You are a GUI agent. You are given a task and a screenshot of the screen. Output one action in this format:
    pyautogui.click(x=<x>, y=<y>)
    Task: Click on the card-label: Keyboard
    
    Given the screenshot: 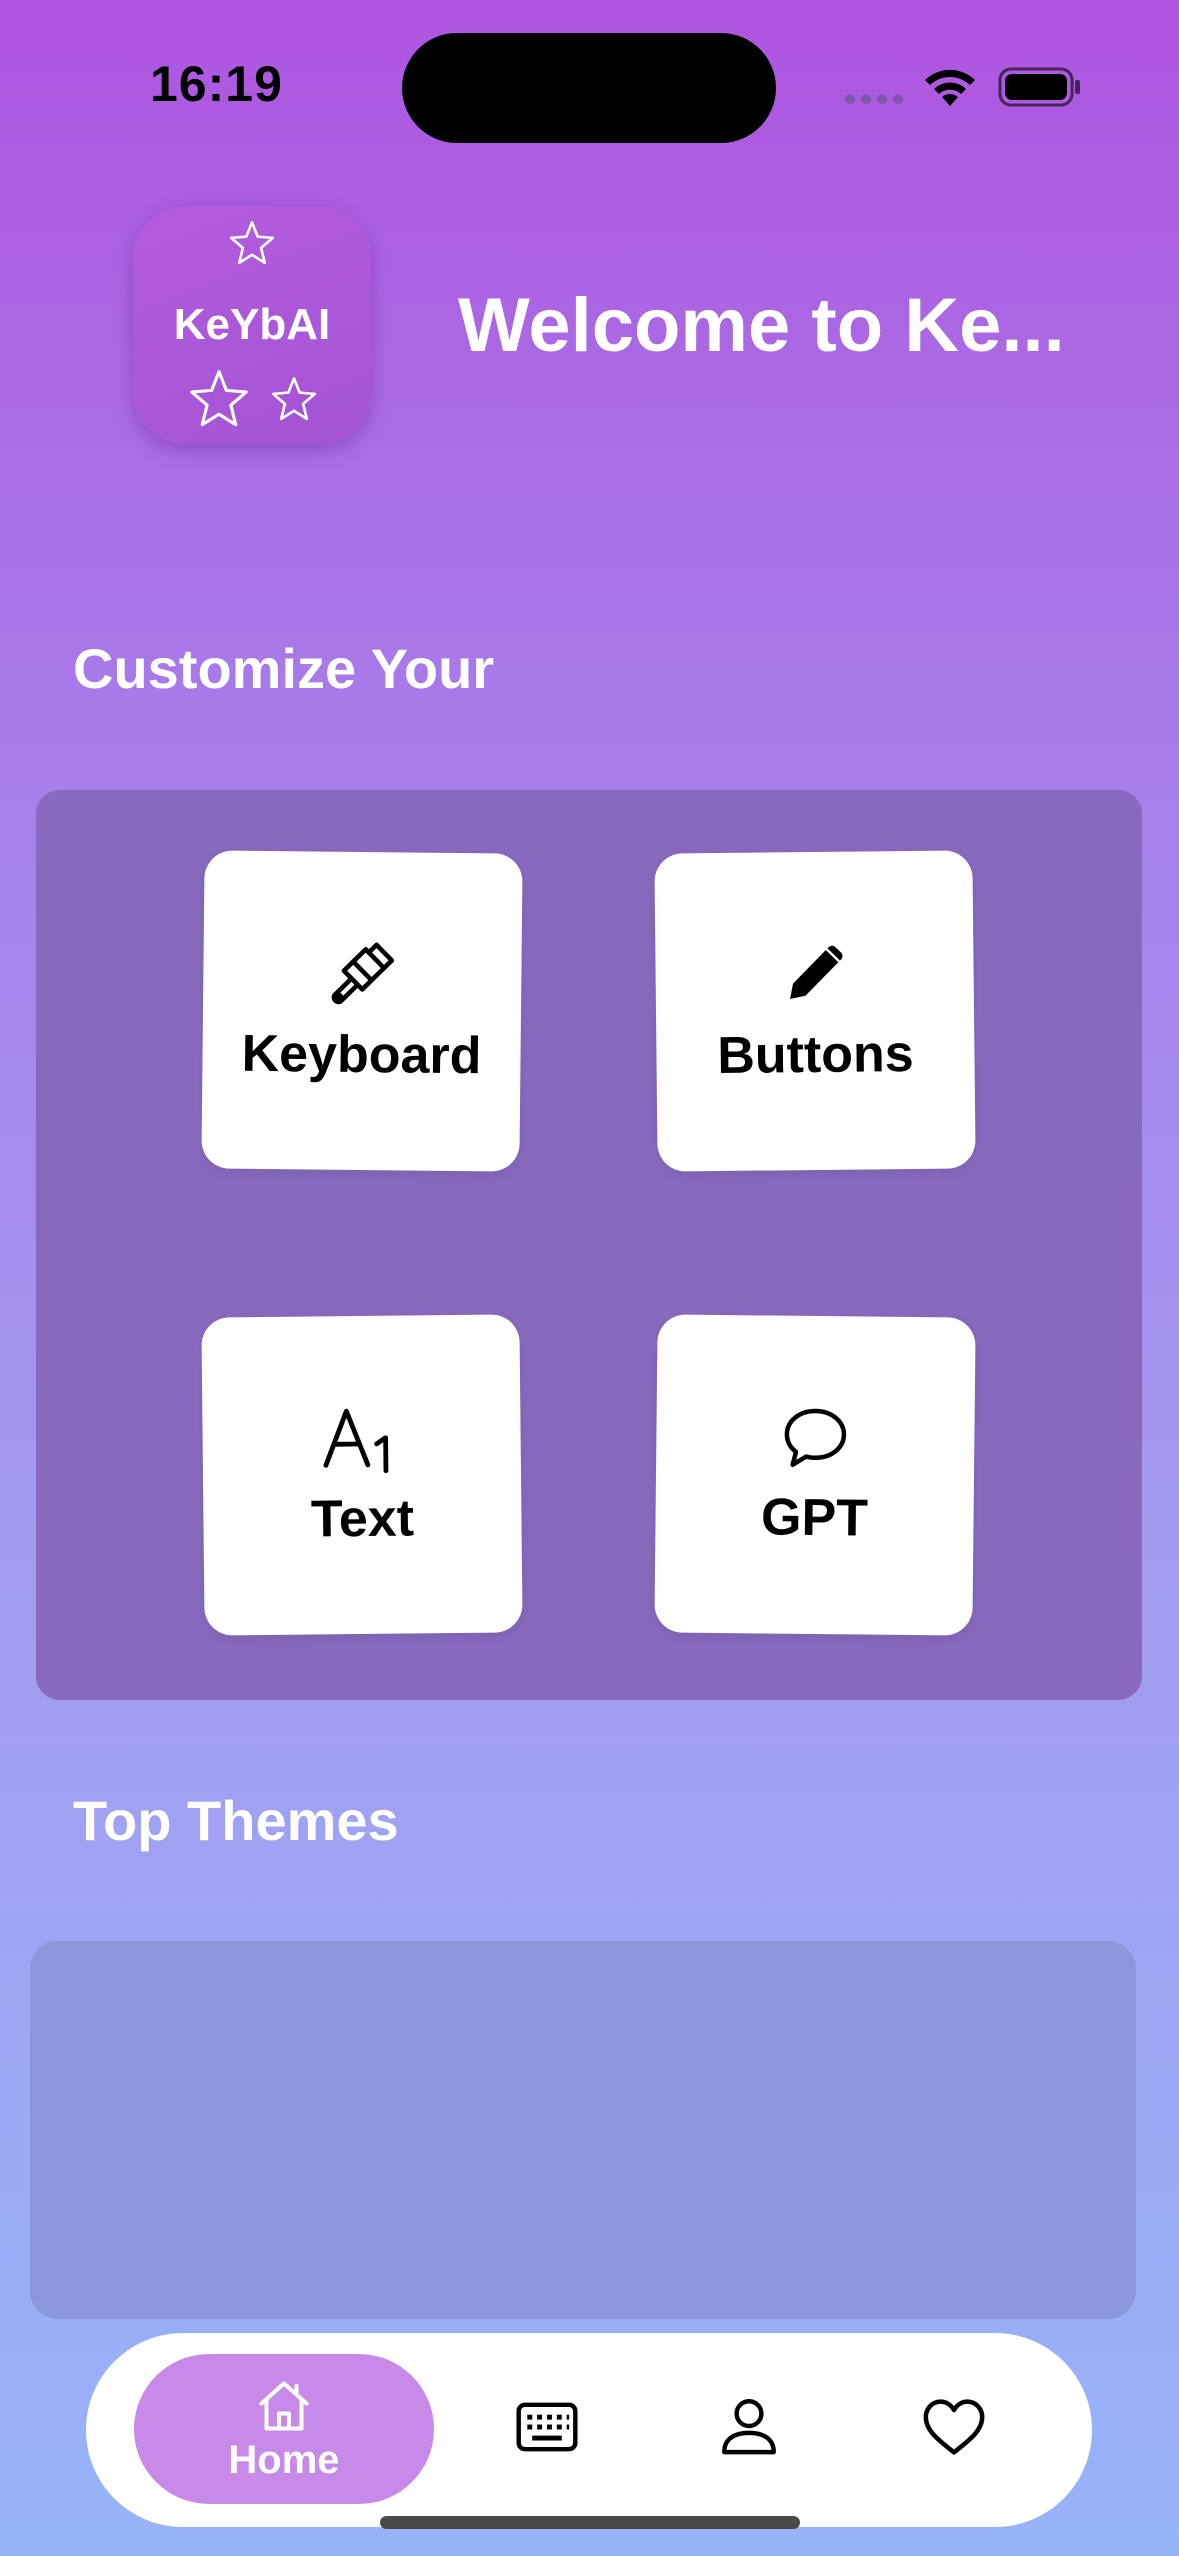 What is the action you would take?
    pyautogui.click(x=361, y=1055)
    